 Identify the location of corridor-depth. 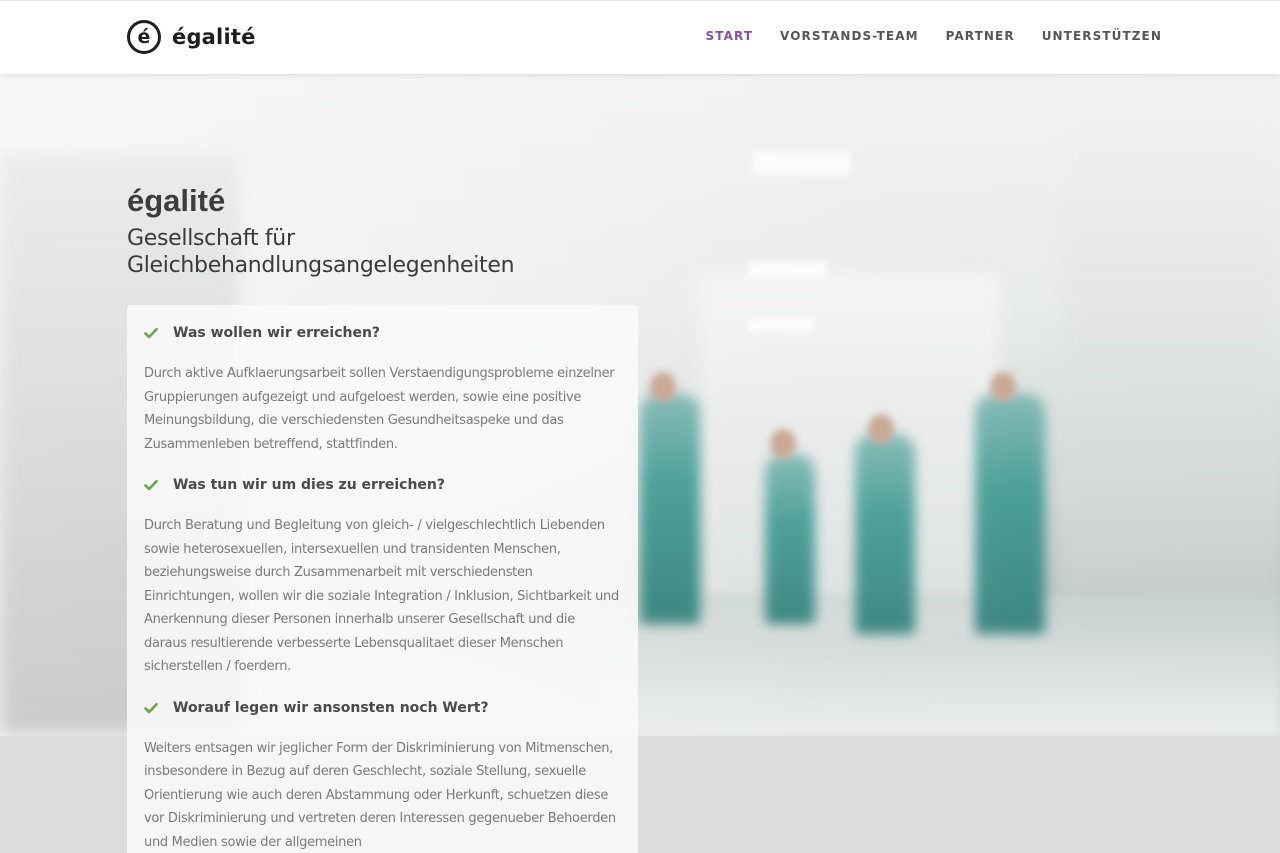
(850, 454).